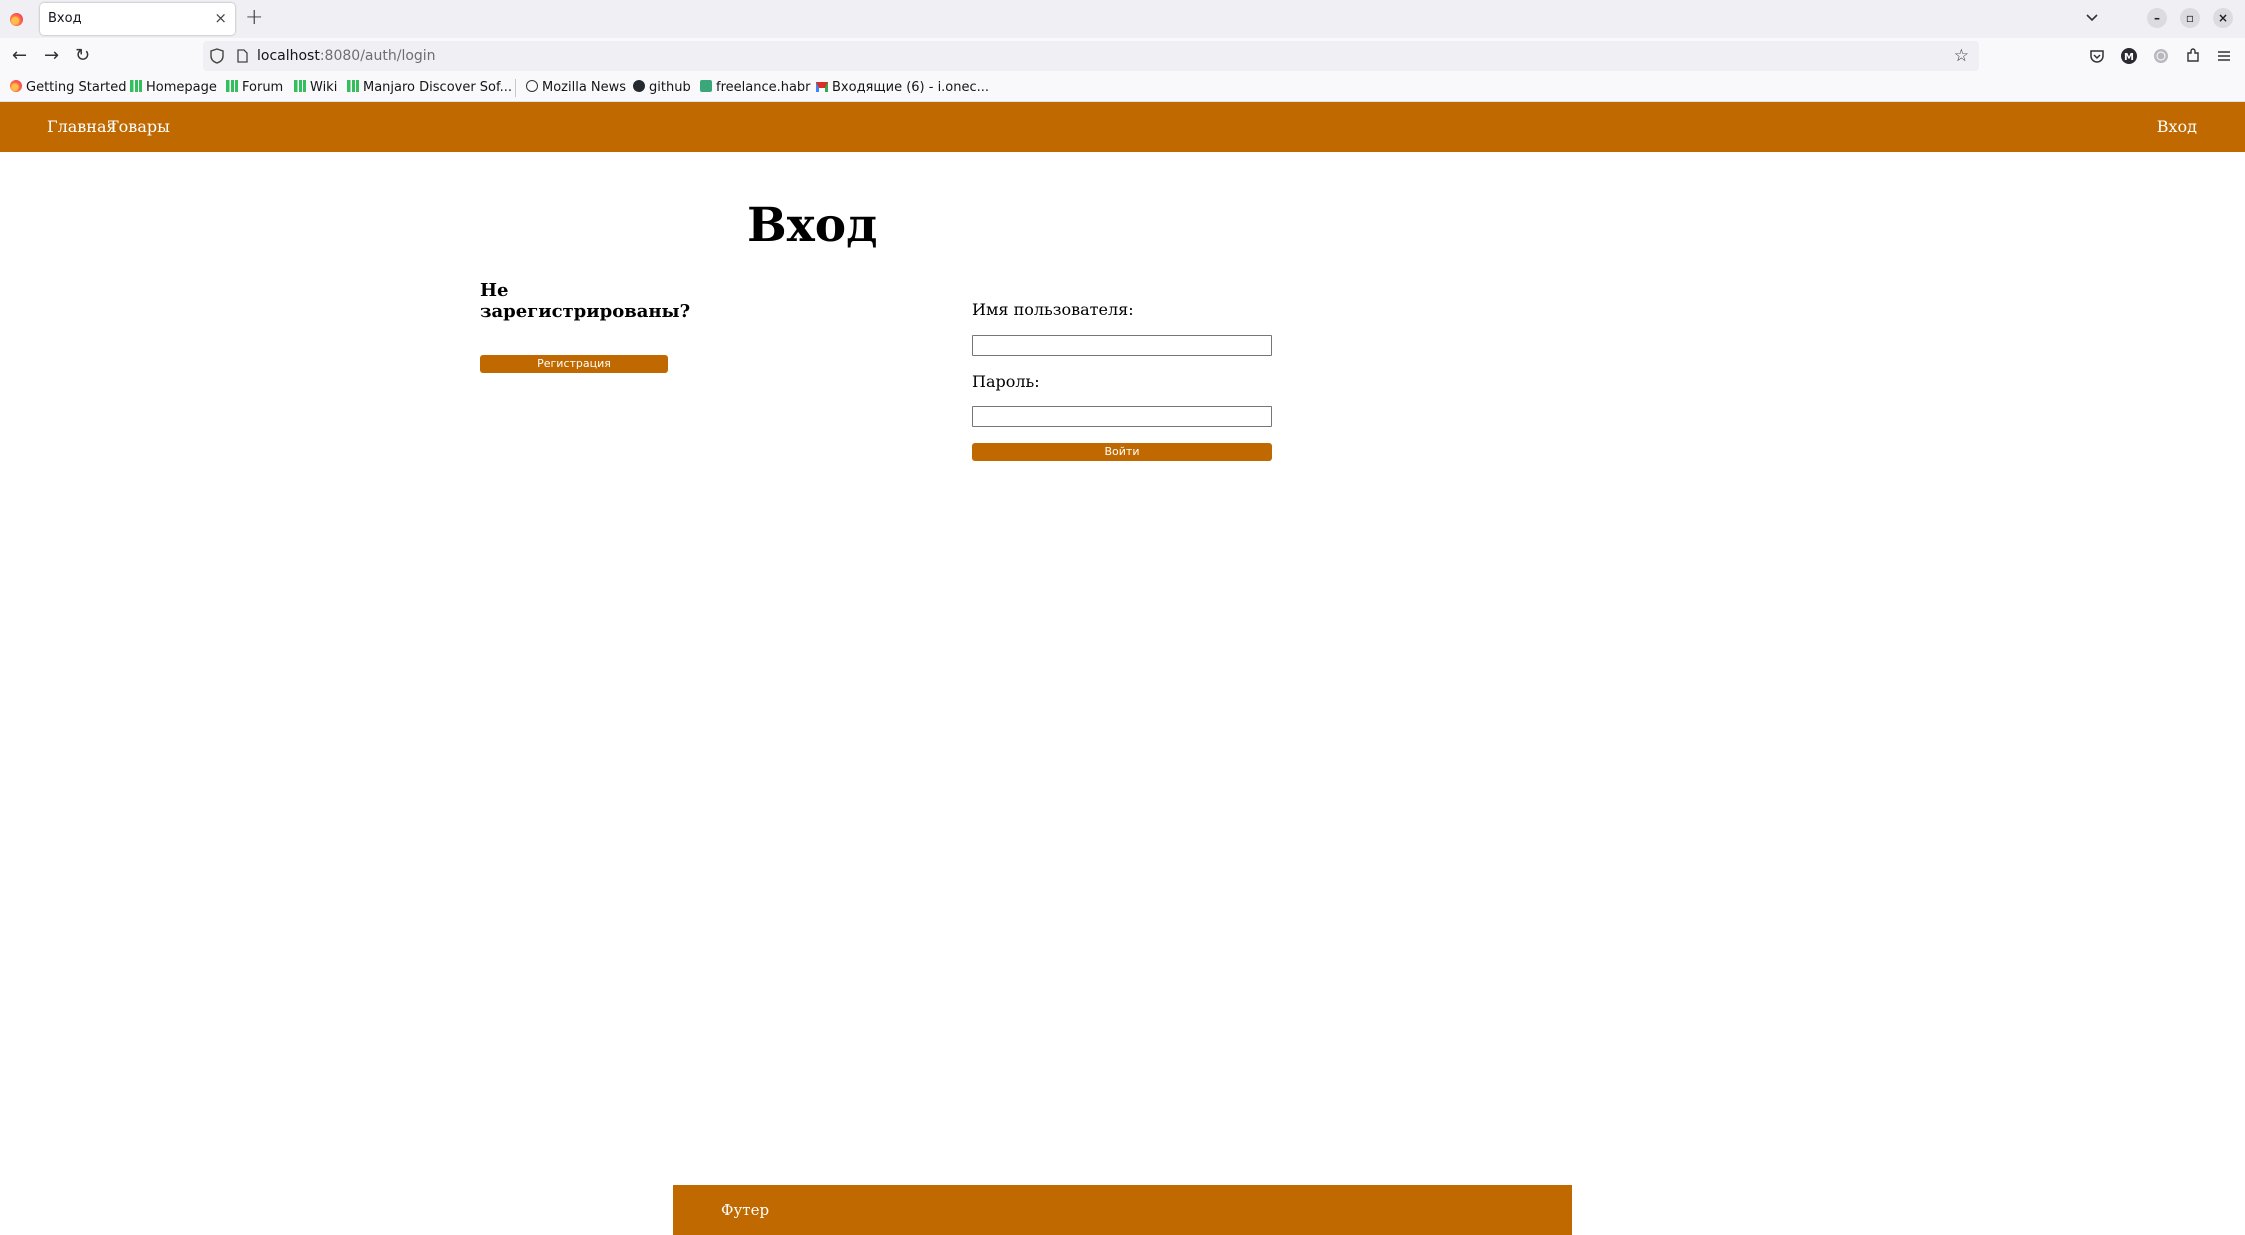  I want to click on register-button: Регистрация, so click(574, 364).